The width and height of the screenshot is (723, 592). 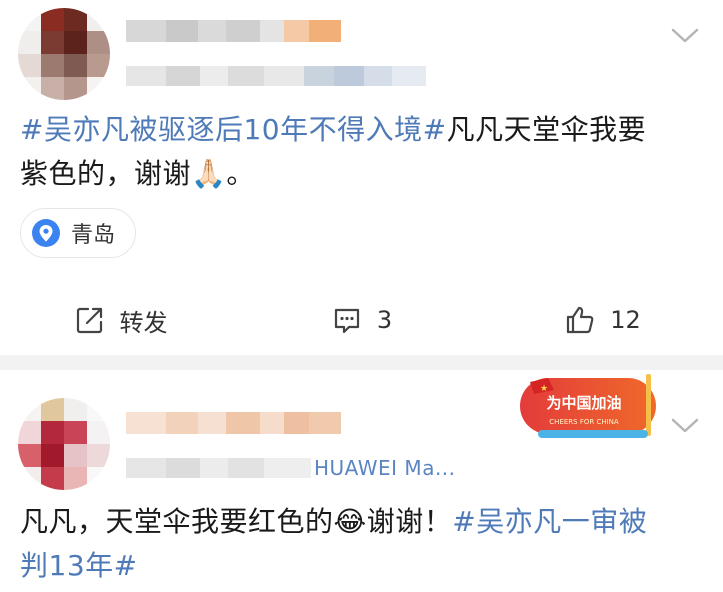 I want to click on text-segment: 谢谢！, so click(x=409, y=521).